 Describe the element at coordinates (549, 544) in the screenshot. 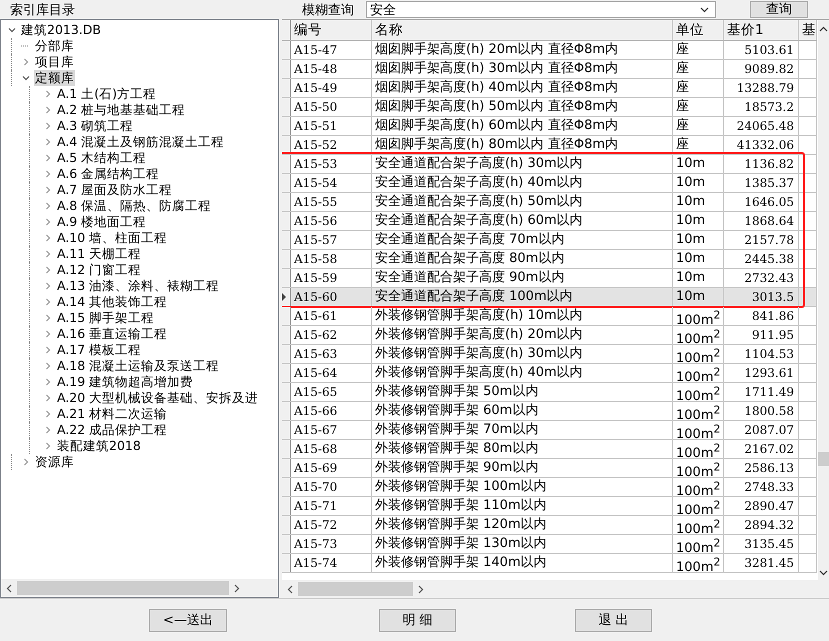

I see `table-row: A15-73 外装修钢管脚手架 130m以内 100m$^{2}$ 3135.45` at that location.